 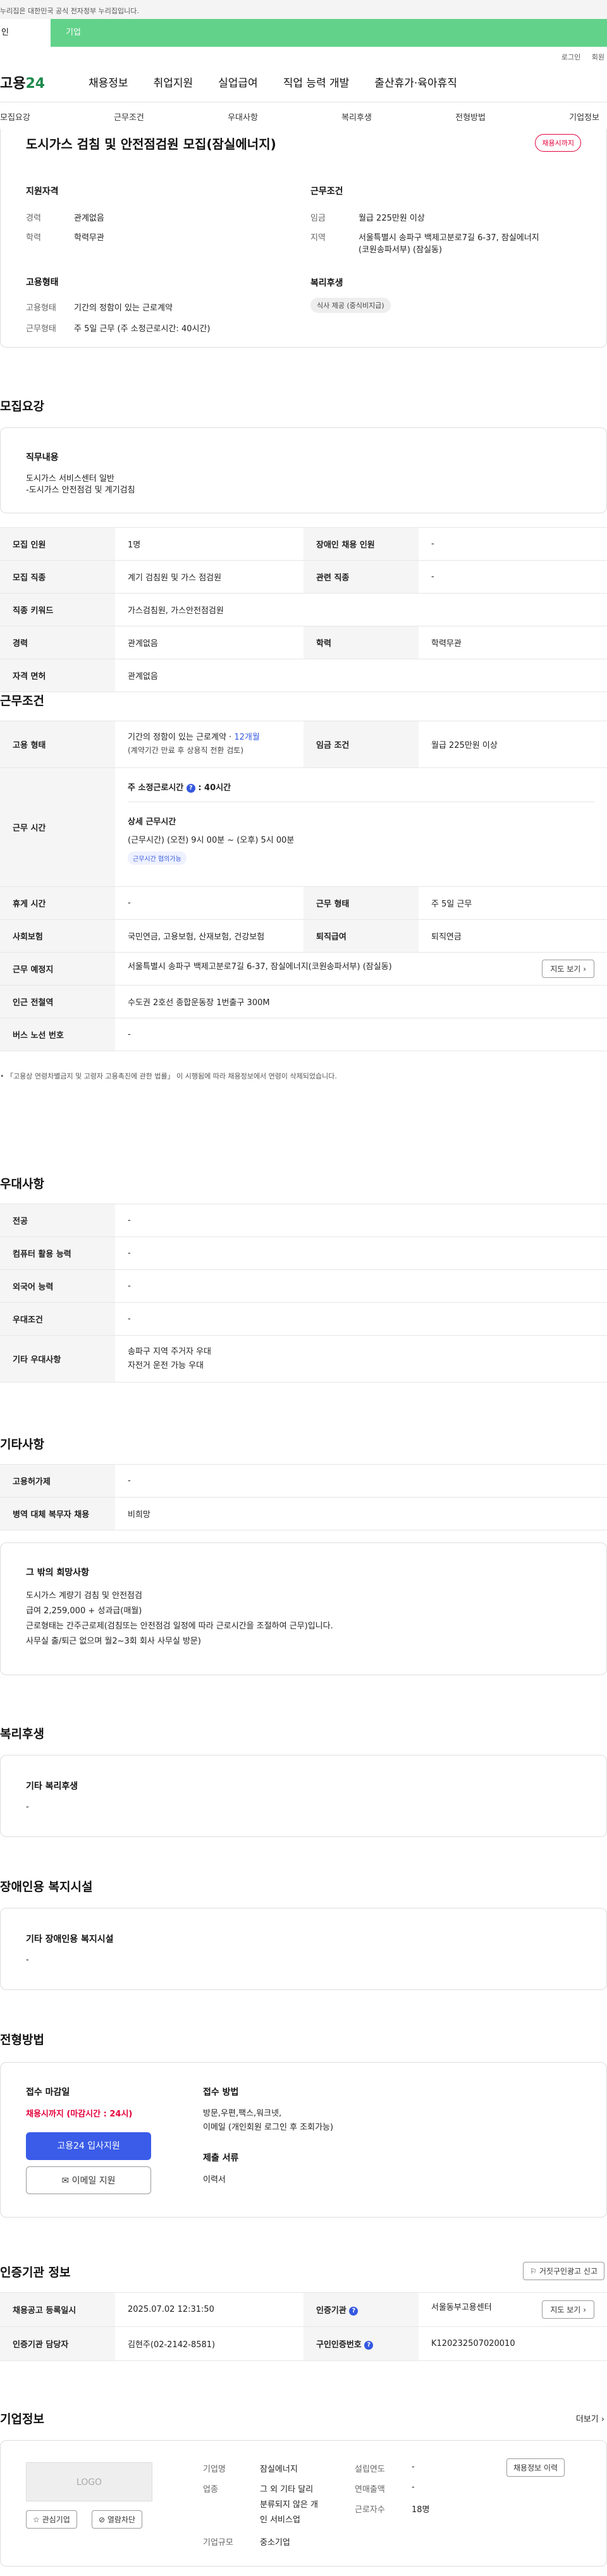 I want to click on docs-value: 이력서, so click(x=214, y=2180).